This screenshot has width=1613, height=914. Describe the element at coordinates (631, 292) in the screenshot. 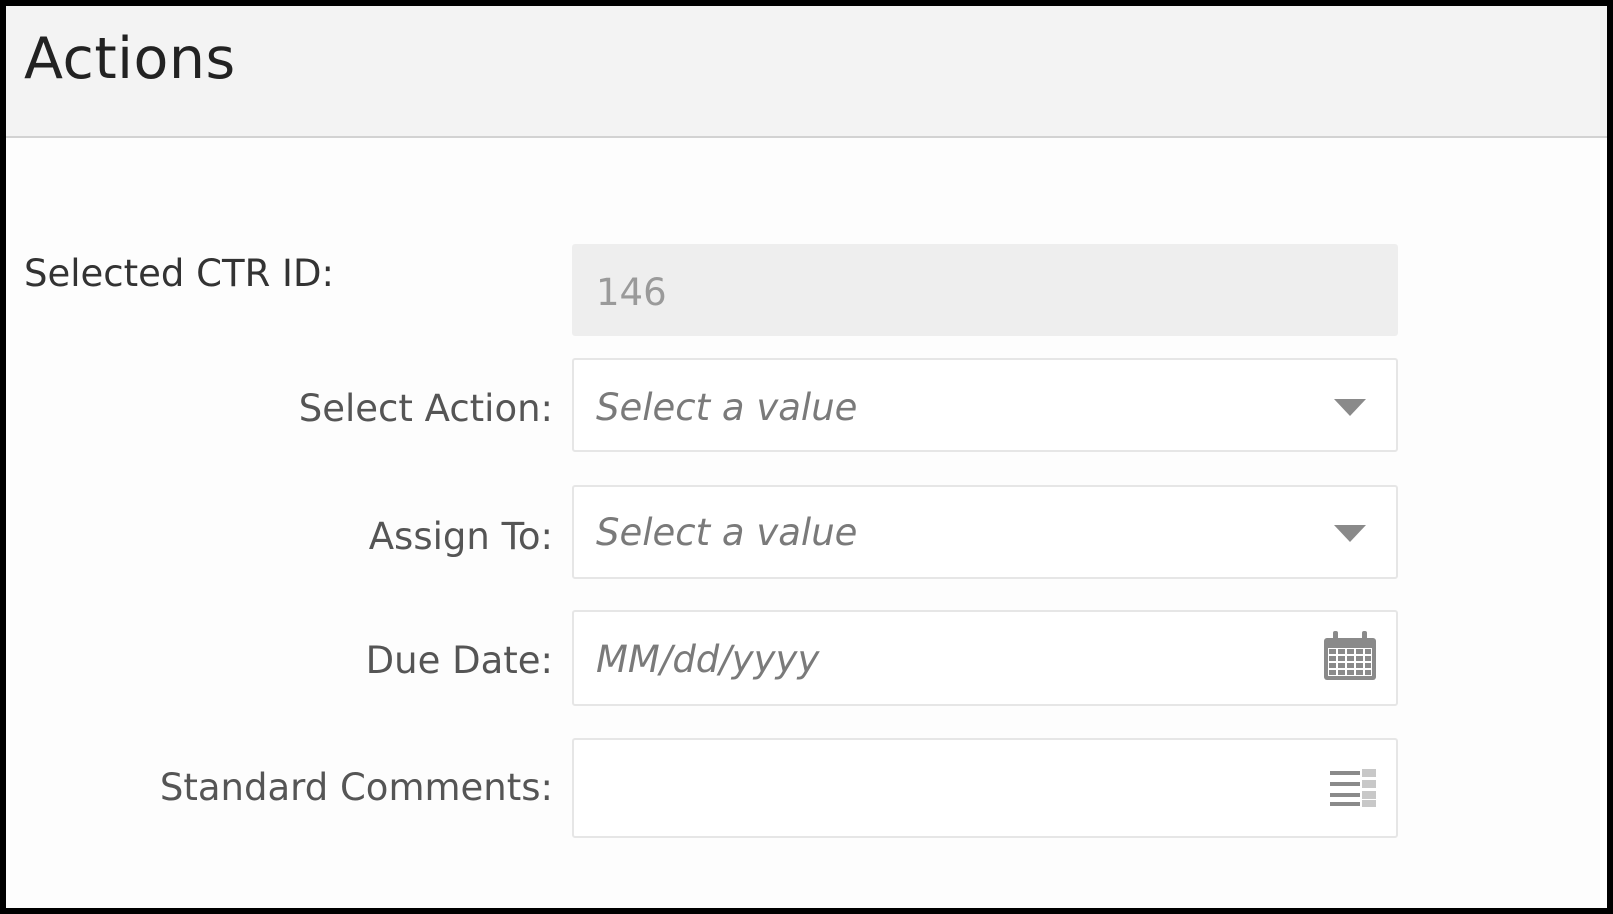

I see `selected-ctr-id-value: 146` at that location.